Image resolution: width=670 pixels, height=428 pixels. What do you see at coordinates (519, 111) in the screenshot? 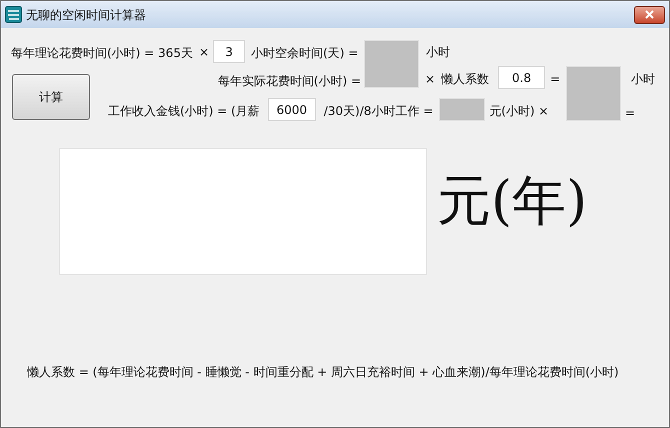
I see `unit-label: 元(小时) ×` at bounding box center [519, 111].